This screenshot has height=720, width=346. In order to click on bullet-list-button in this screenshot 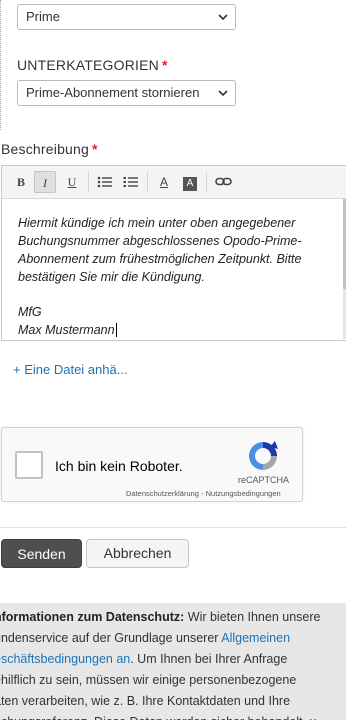, I will do `click(105, 182)`.